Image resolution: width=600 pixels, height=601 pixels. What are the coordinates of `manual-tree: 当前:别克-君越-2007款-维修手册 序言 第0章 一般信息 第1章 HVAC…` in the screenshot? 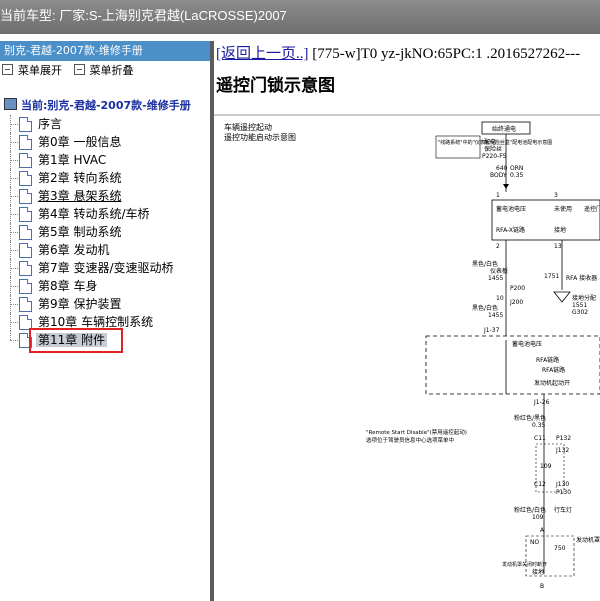 It's located at (105, 223).